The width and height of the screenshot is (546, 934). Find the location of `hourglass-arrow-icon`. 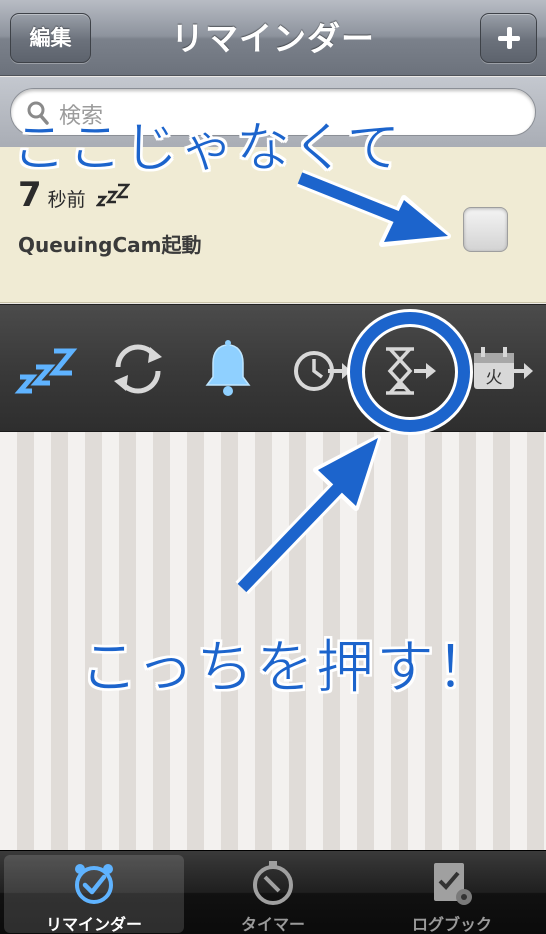

hourglass-arrow-icon is located at coordinates (406, 369).